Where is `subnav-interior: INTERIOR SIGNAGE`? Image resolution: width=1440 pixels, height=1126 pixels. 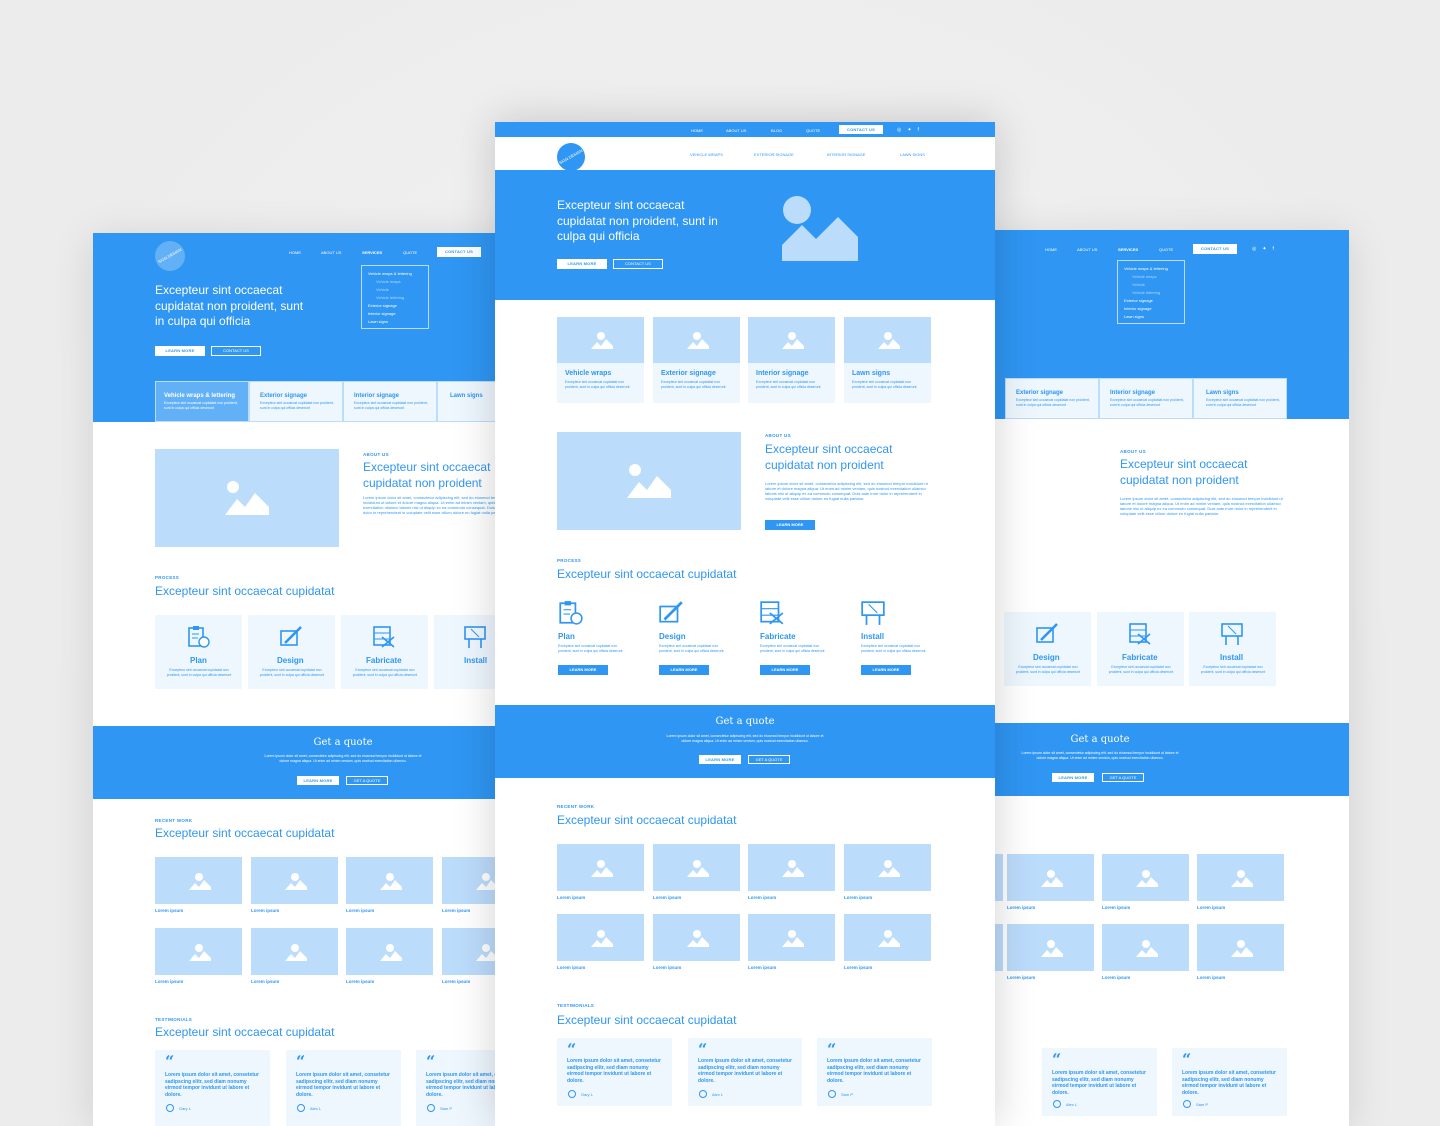
subnav-interior: INTERIOR SIGNAGE is located at coordinates (846, 154).